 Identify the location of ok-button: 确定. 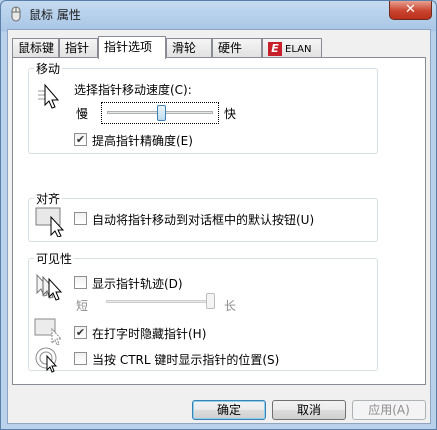
(229, 410).